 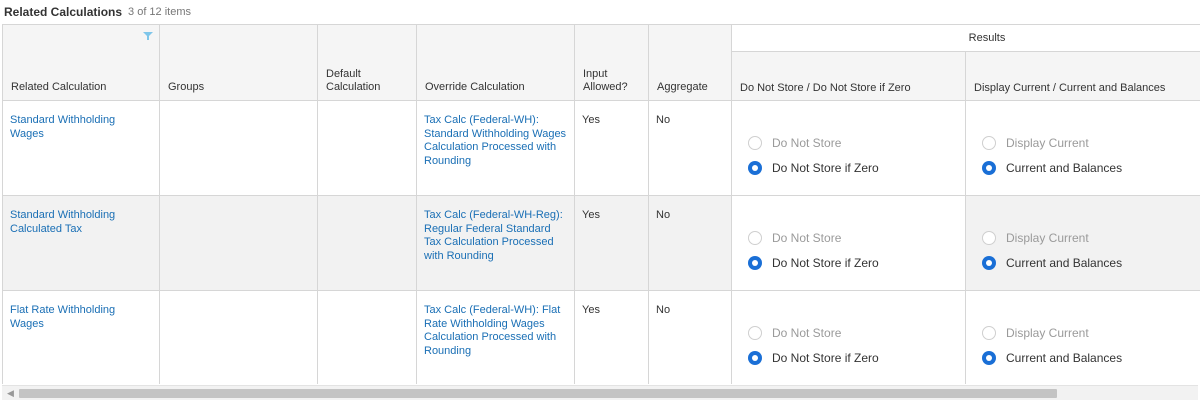 What do you see at coordinates (10, 393) in the screenshot?
I see `chevron-left-icon: ◀` at bounding box center [10, 393].